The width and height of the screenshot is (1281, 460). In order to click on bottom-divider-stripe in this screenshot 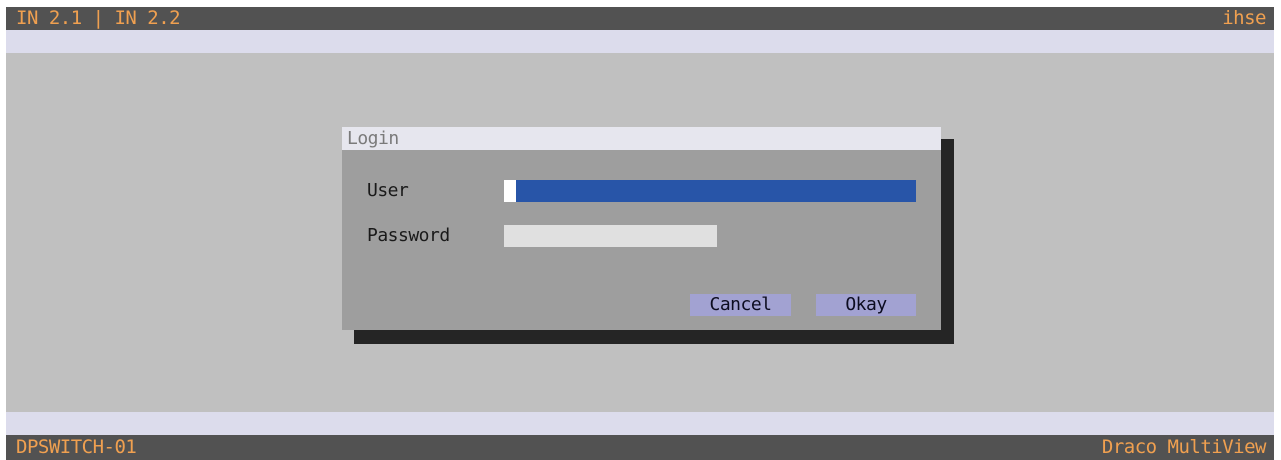, I will do `click(640, 423)`.